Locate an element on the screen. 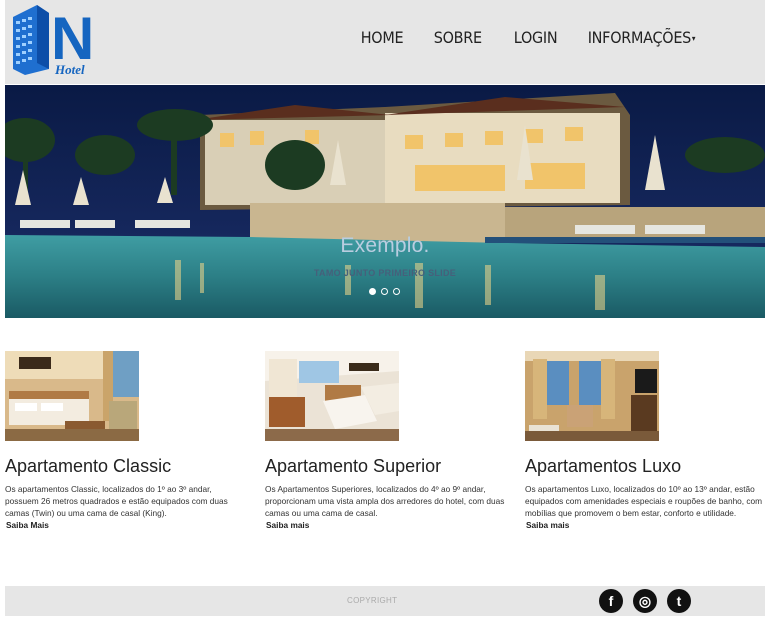 This screenshot has height=621, width=767. room-classic-more-link: Saiba Mais is located at coordinates (125, 525).